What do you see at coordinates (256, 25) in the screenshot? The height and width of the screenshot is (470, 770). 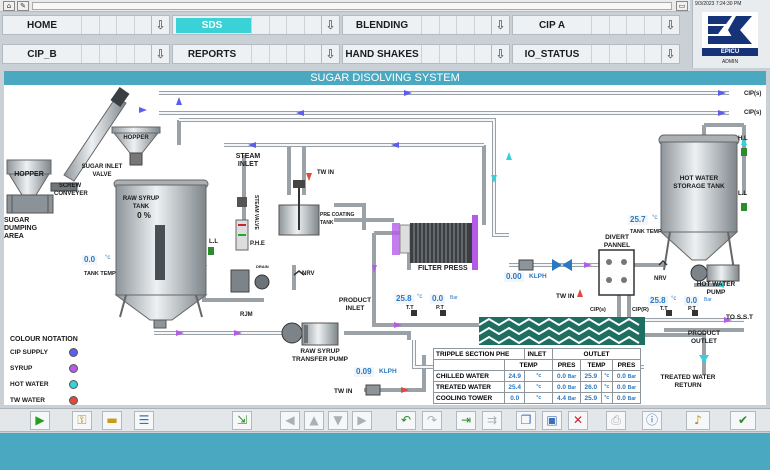 I see `nav-sds: SDS ⇩` at bounding box center [256, 25].